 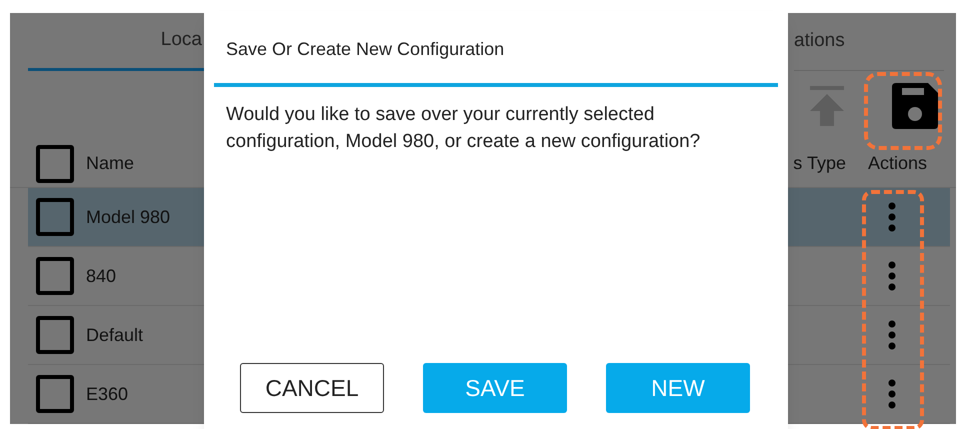 I want to click on action-button: NEW, so click(x=678, y=388).